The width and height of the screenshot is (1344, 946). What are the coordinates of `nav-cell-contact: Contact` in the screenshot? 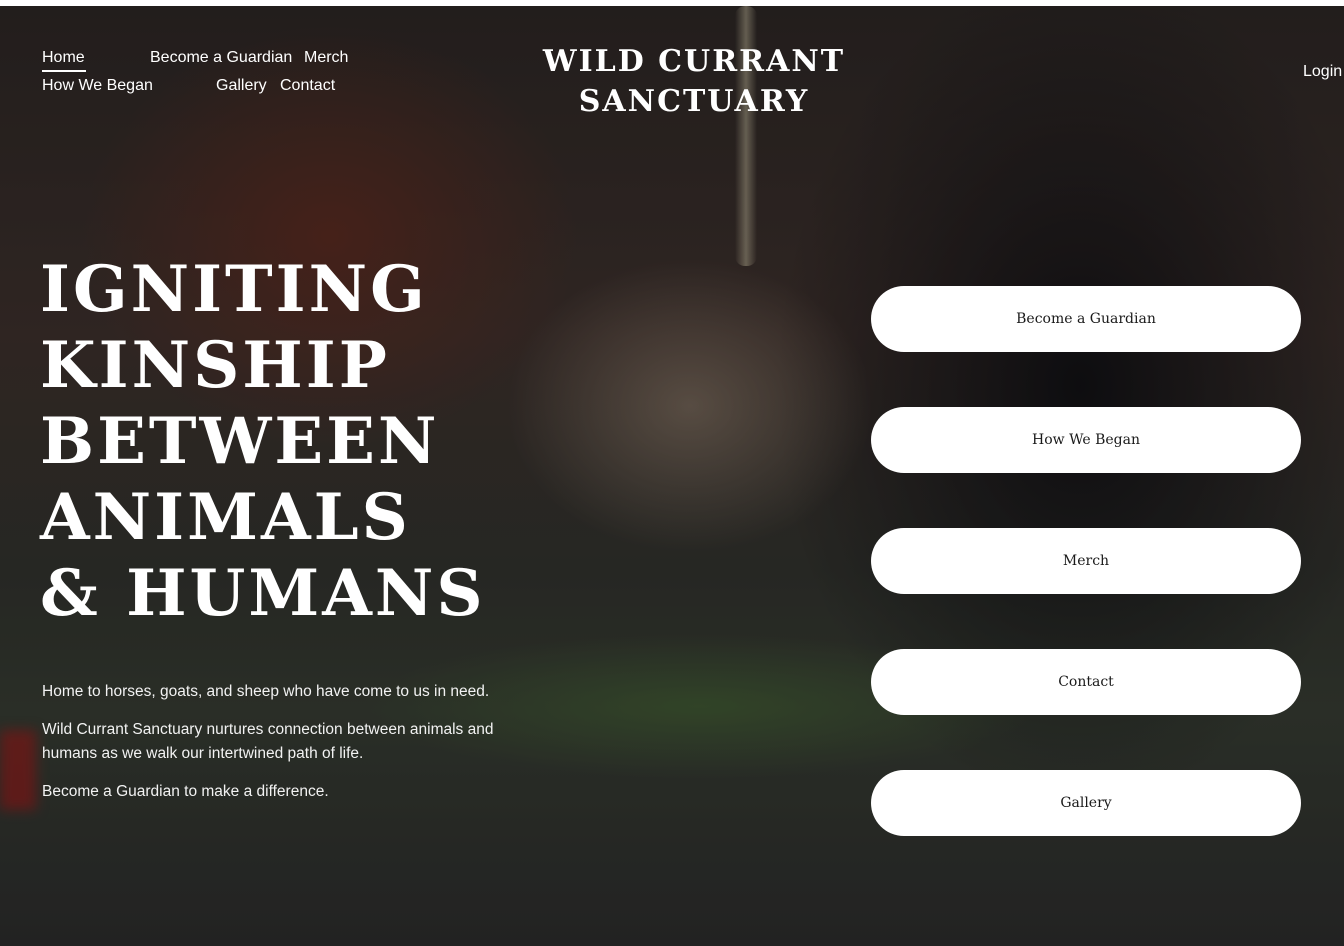 It's located at (338, 86).